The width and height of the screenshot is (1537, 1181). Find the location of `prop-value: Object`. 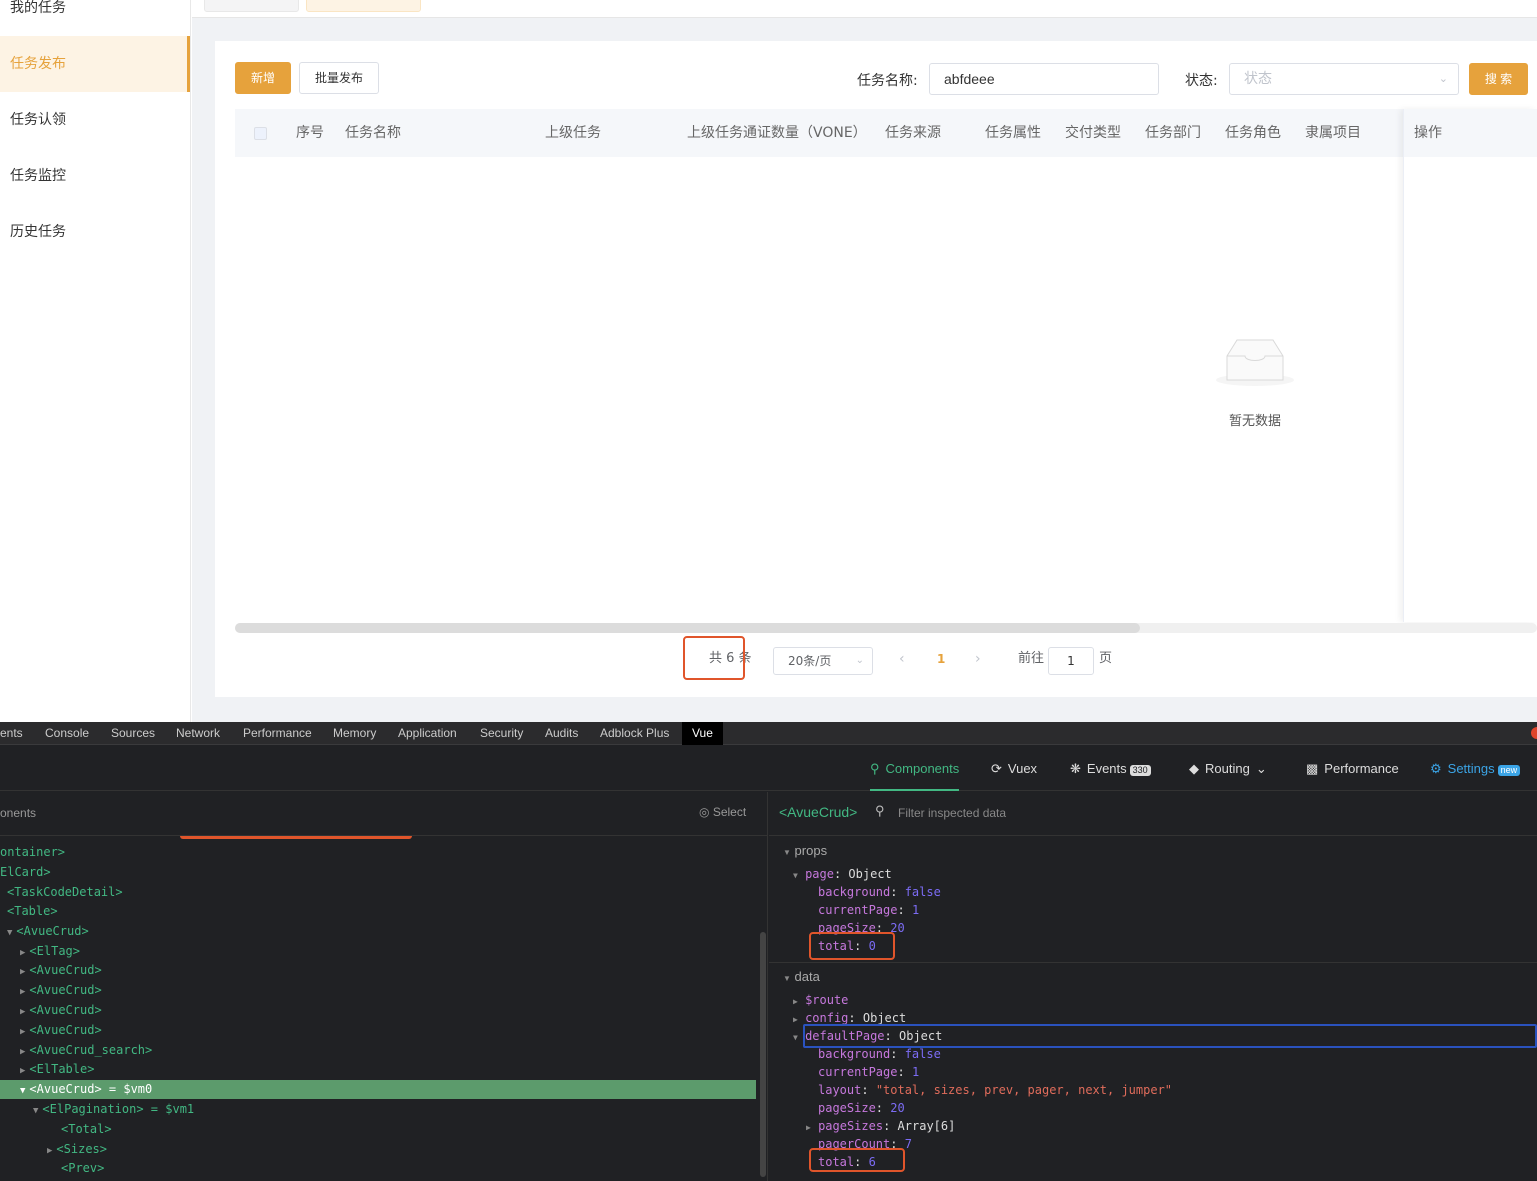

prop-value: Object is located at coordinates (884, 1018).